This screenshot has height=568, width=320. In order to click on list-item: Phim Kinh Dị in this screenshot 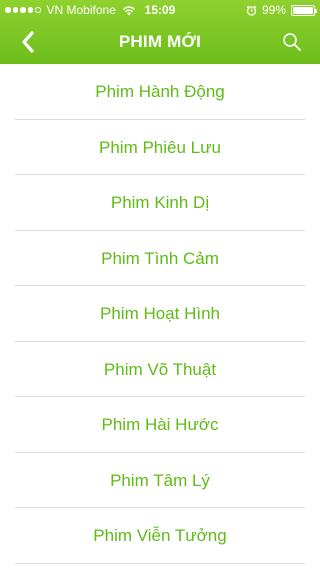, I will do `click(160, 203)`.